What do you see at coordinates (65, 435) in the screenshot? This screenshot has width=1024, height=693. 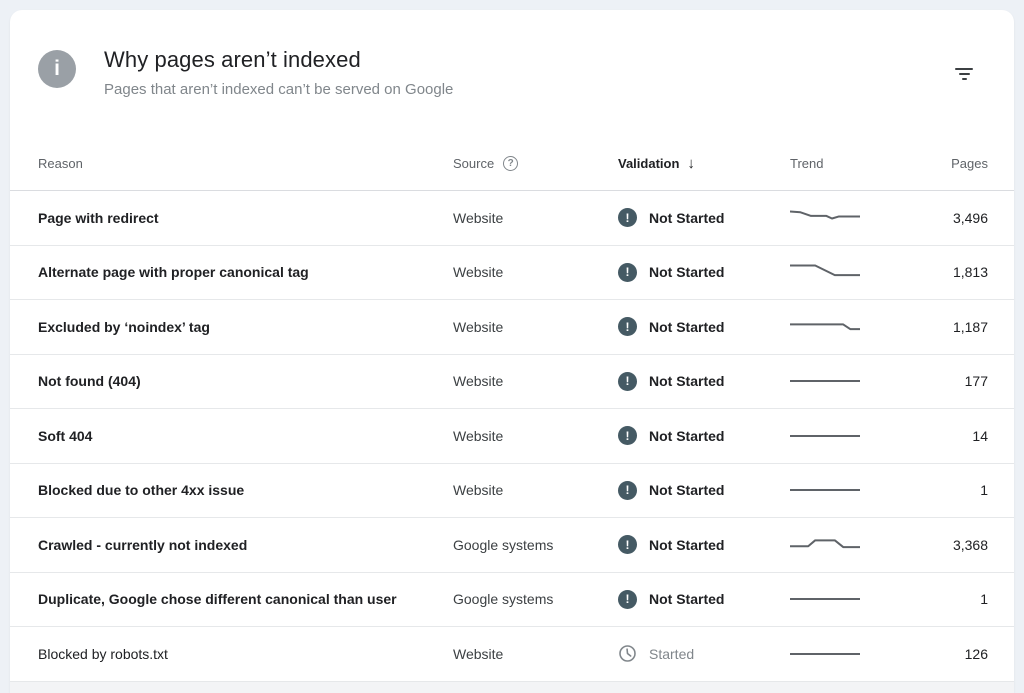 I see `reason-cell: Soft 404` at bounding box center [65, 435].